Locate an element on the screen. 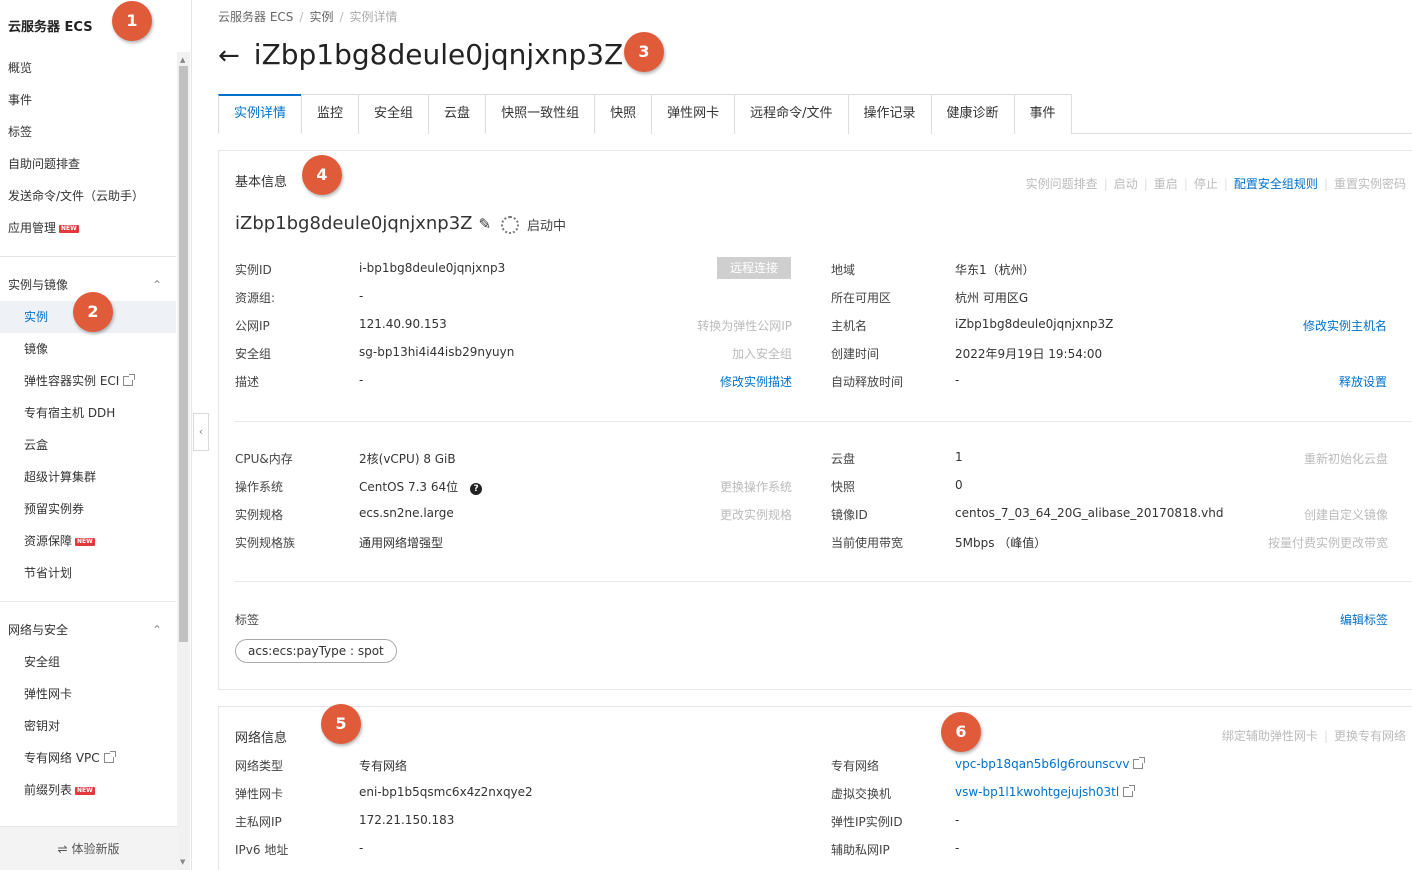 This screenshot has width=1412, height=870. sidebar-item-savings-plan: 节省计划 is located at coordinates (88, 573).